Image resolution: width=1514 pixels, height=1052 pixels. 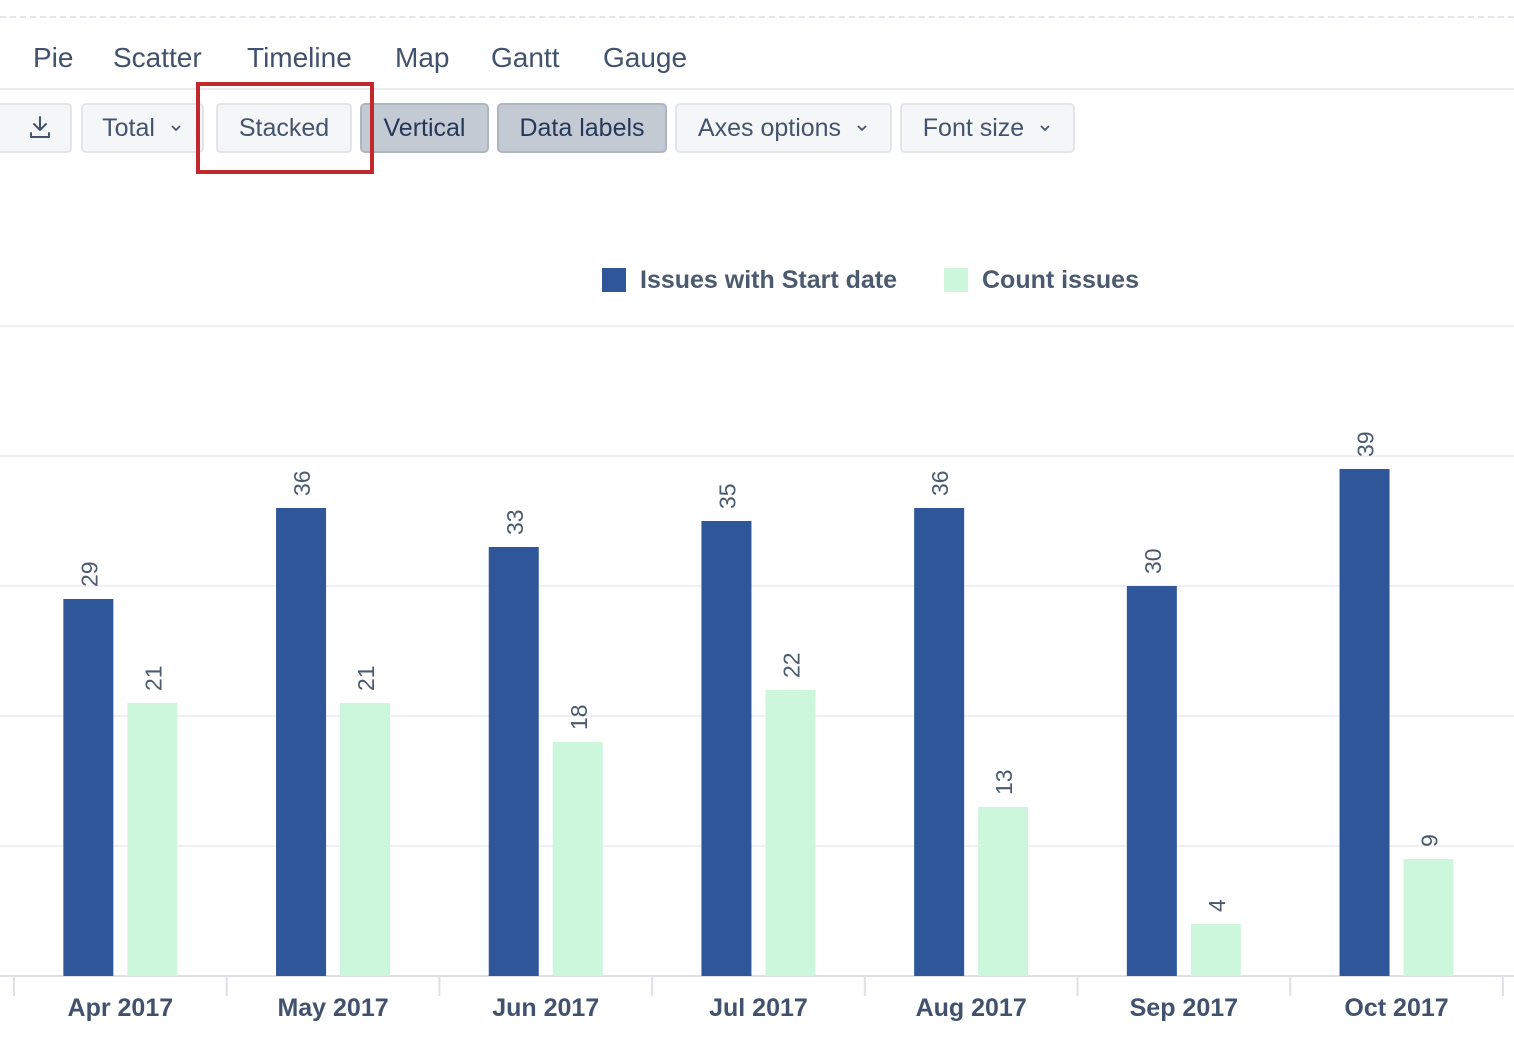 I want to click on data-label: 4, so click(x=1217, y=905).